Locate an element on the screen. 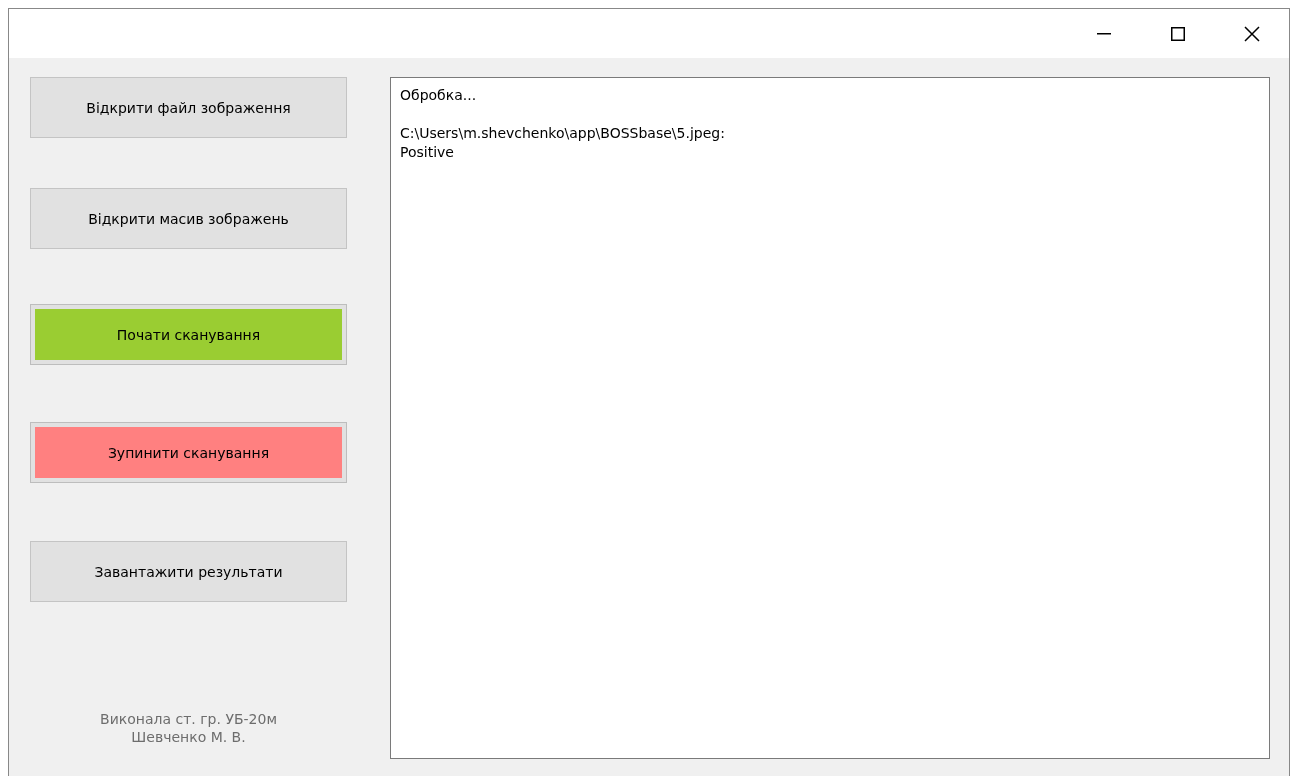  action-button: Відкрити масив зображень is located at coordinates (188, 218).